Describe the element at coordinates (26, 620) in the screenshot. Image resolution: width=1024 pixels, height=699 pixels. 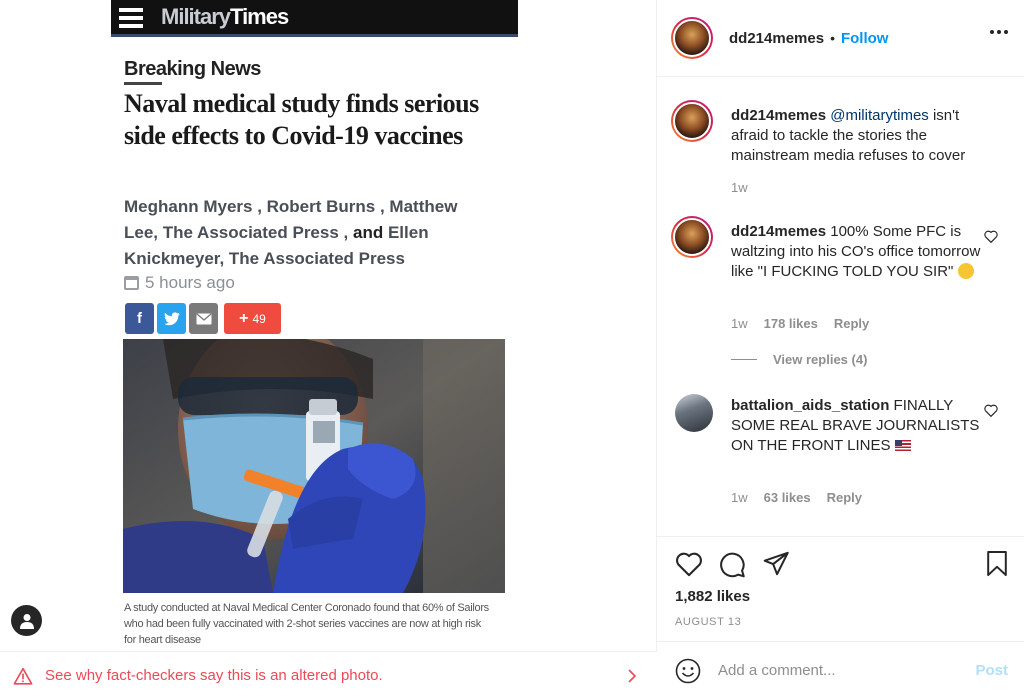
I see `tagged-user-icon` at that location.